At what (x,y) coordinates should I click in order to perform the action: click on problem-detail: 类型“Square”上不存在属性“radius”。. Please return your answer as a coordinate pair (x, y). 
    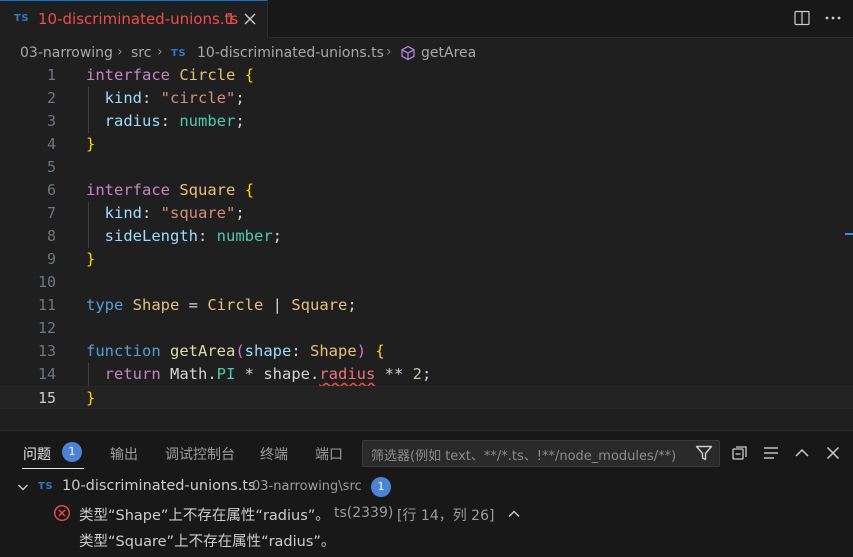
    Looking at the image, I should click on (426, 540).